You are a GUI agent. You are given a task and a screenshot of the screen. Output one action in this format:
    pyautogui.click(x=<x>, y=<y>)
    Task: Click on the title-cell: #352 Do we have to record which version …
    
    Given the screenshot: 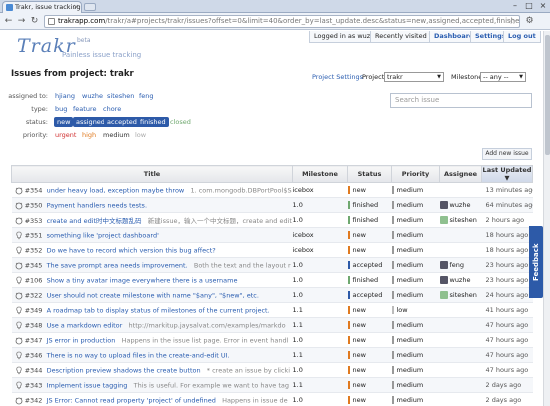 What is the action you would take?
    pyautogui.click(x=152, y=250)
    